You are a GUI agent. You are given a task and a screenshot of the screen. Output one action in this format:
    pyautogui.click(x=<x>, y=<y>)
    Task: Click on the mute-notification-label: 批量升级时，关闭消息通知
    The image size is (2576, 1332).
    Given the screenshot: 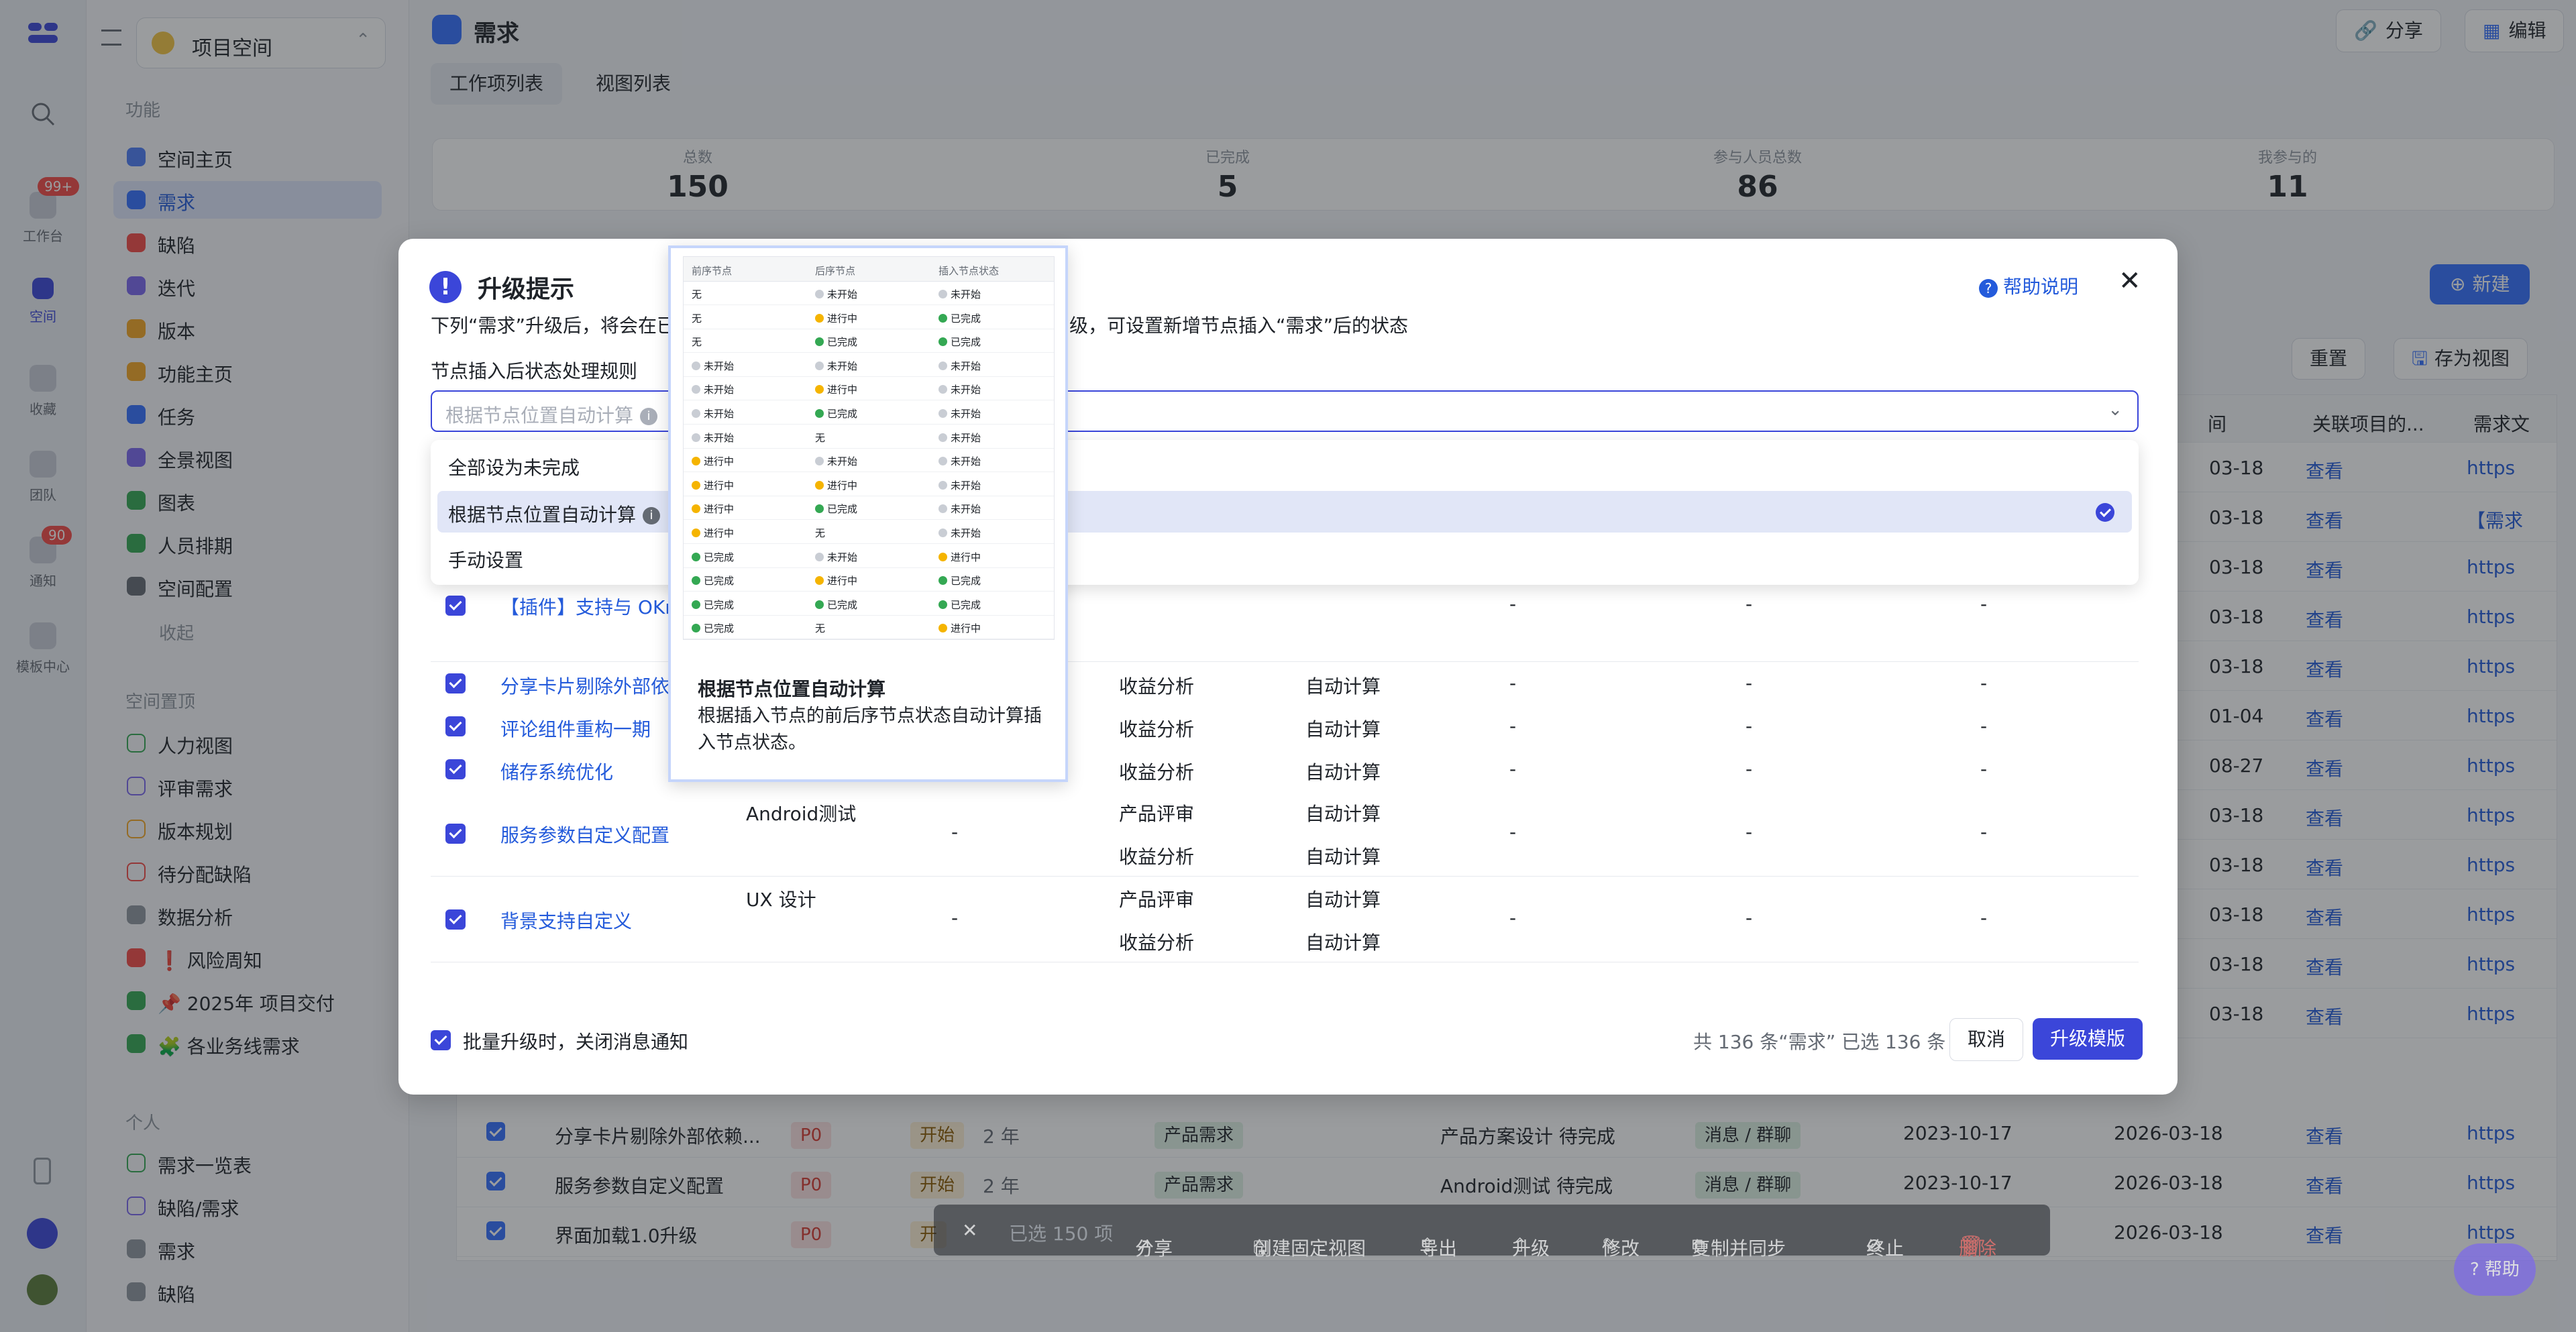 What is the action you would take?
    pyautogui.click(x=576, y=1042)
    